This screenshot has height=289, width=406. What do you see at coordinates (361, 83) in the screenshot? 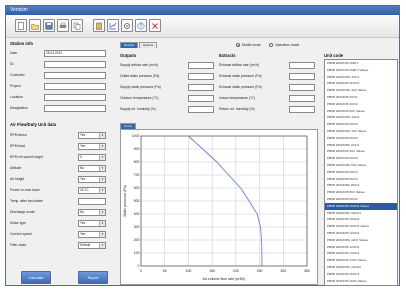
I see `unit-list-item: PBKB 200F/F05 2FCF/1` at bounding box center [361, 83].